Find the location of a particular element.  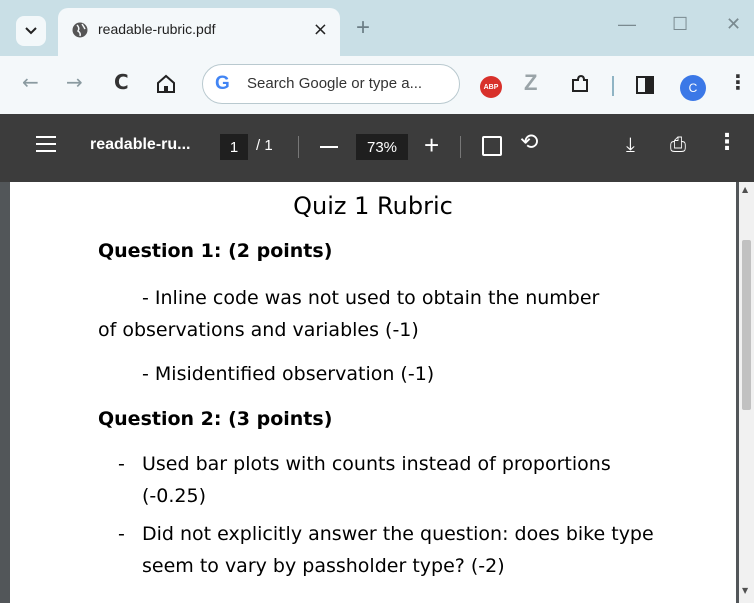

scroll-up-icon: ▲ is located at coordinates (745, 189).